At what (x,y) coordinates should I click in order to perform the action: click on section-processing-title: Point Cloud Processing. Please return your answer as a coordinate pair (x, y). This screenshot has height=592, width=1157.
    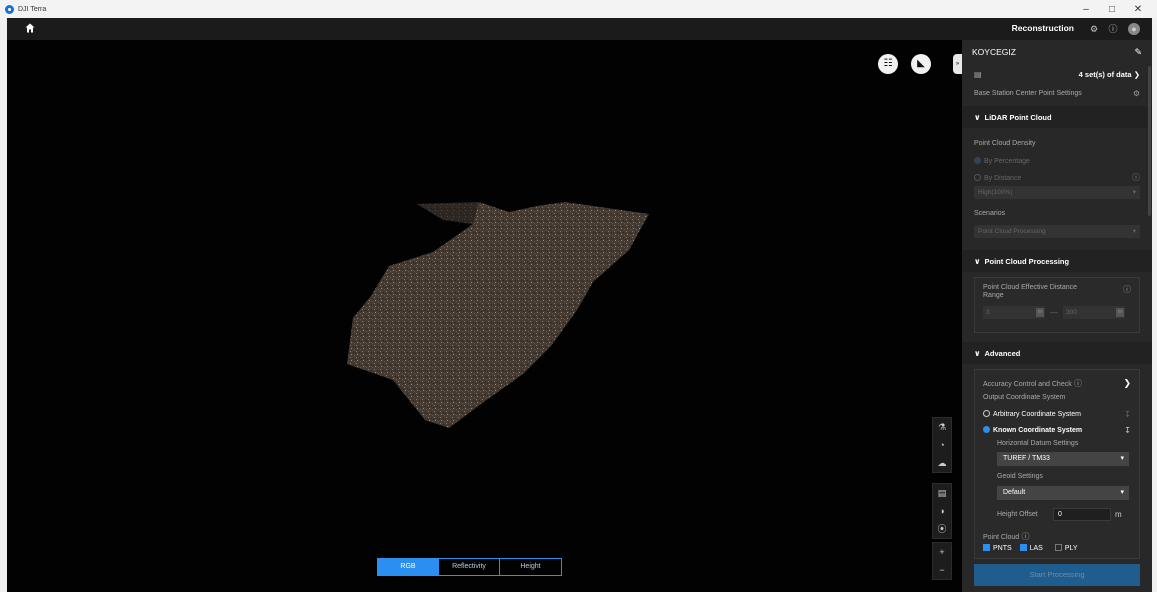
    Looking at the image, I should click on (1027, 261).